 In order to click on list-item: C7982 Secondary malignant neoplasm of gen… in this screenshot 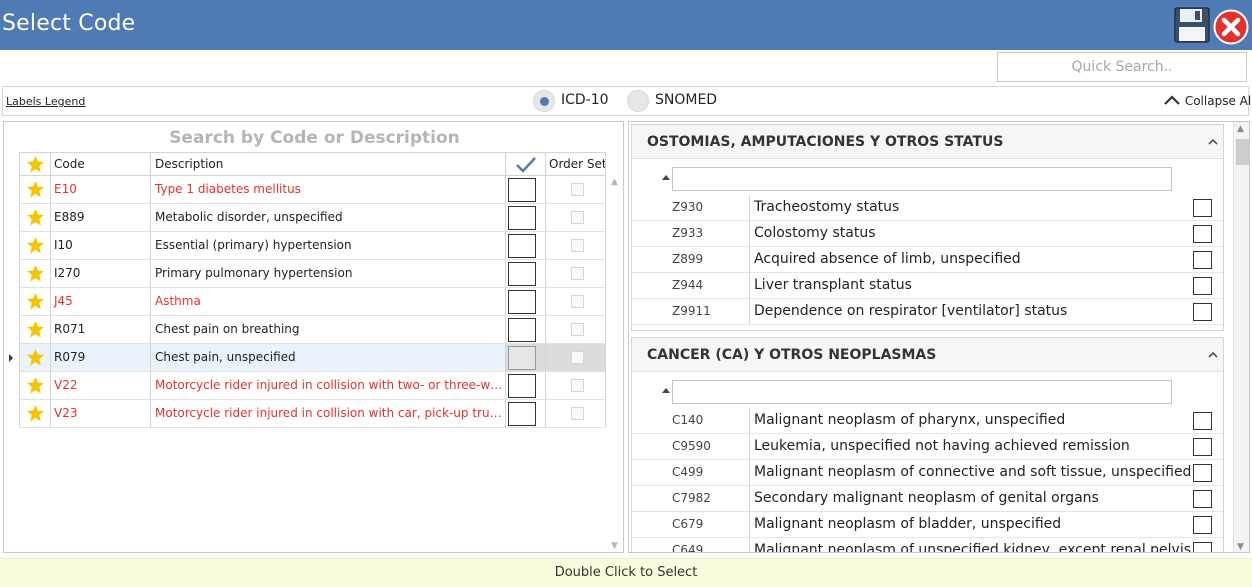, I will do `click(927, 499)`.